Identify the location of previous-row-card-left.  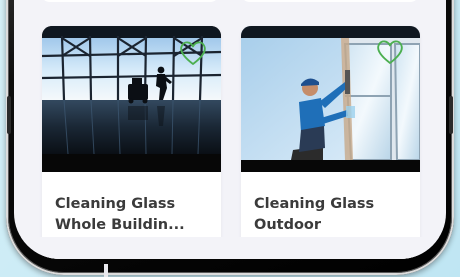
(130, 1).